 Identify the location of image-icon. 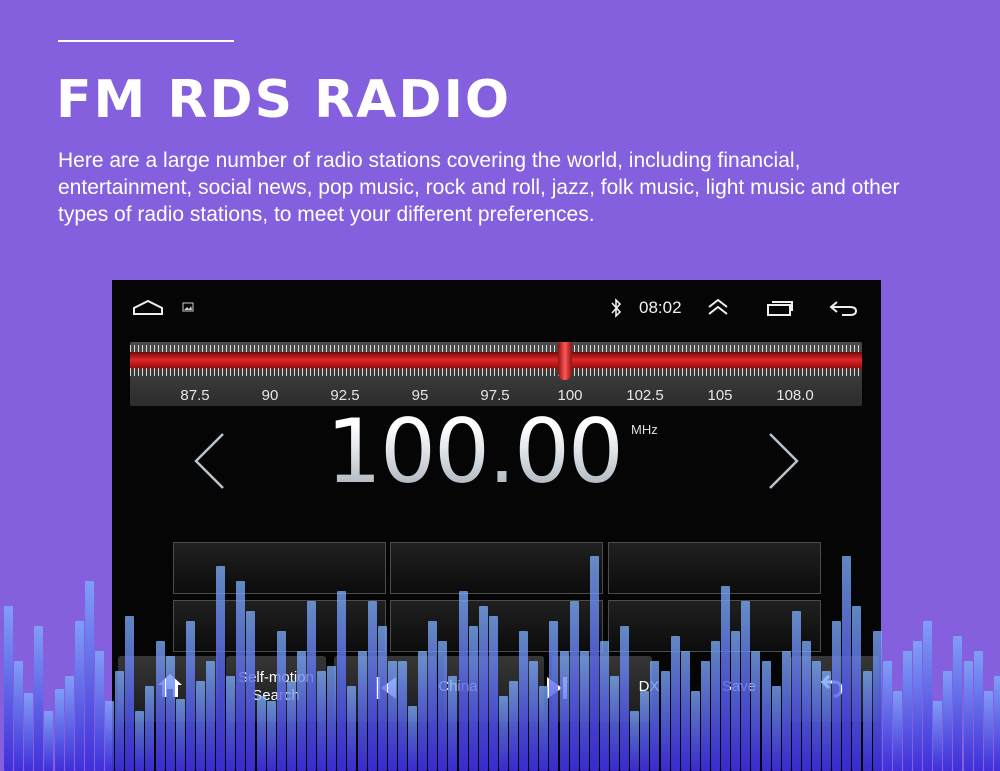
(188, 307).